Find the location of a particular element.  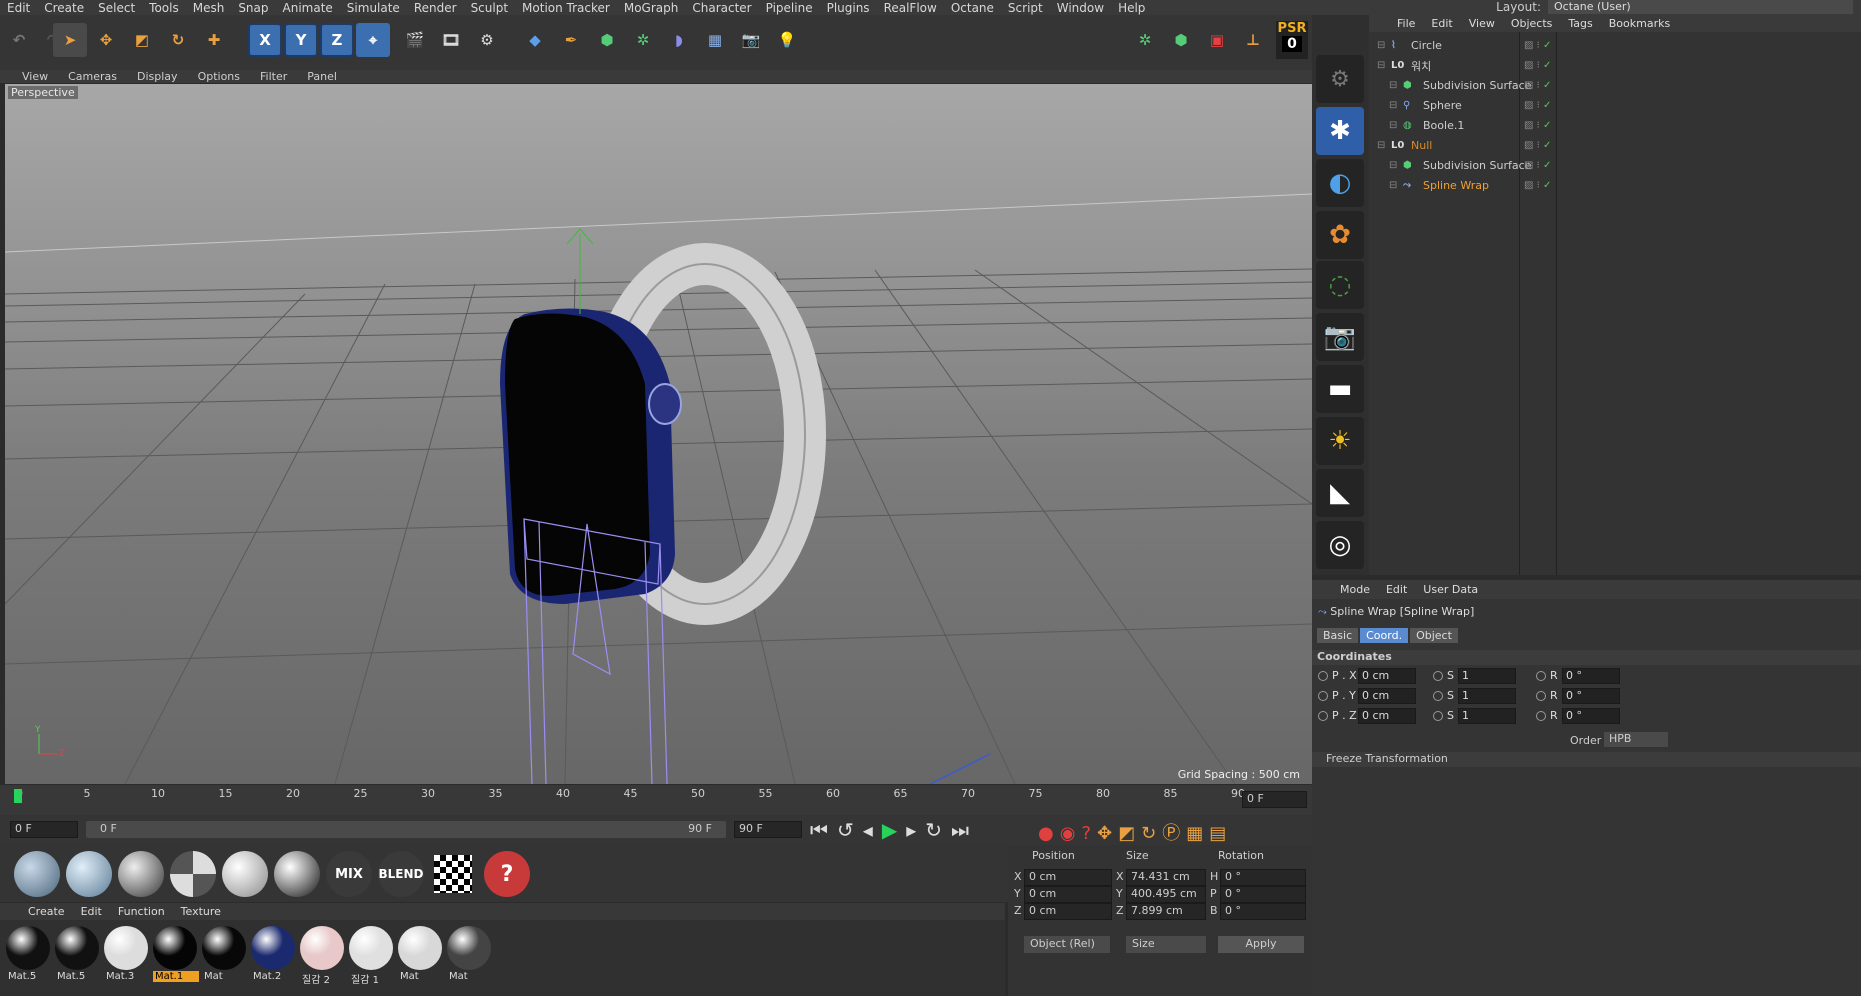

param-p-field: 0 cm is located at coordinates (1387, 696).